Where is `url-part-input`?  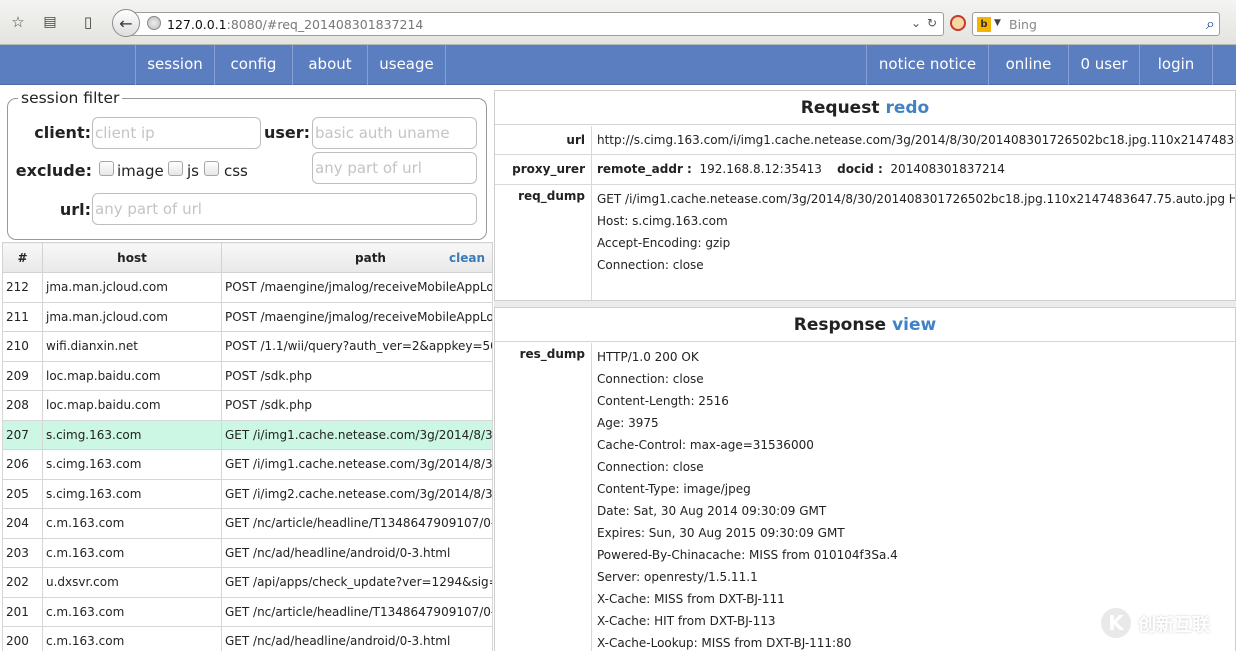 url-part-input is located at coordinates (394, 168).